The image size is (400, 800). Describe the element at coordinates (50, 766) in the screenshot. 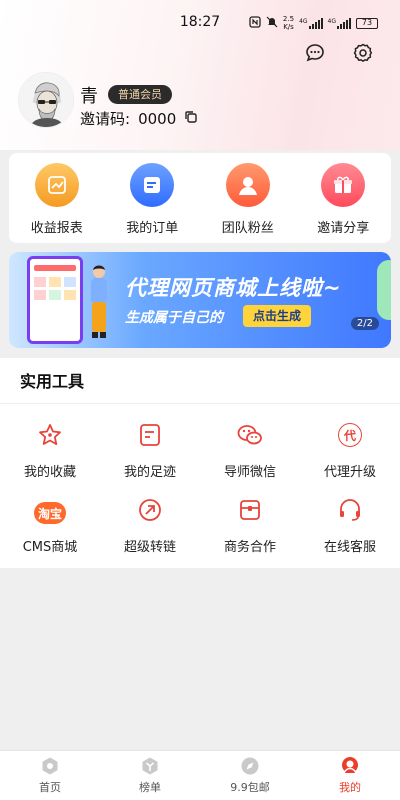

I see `home-icon` at that location.